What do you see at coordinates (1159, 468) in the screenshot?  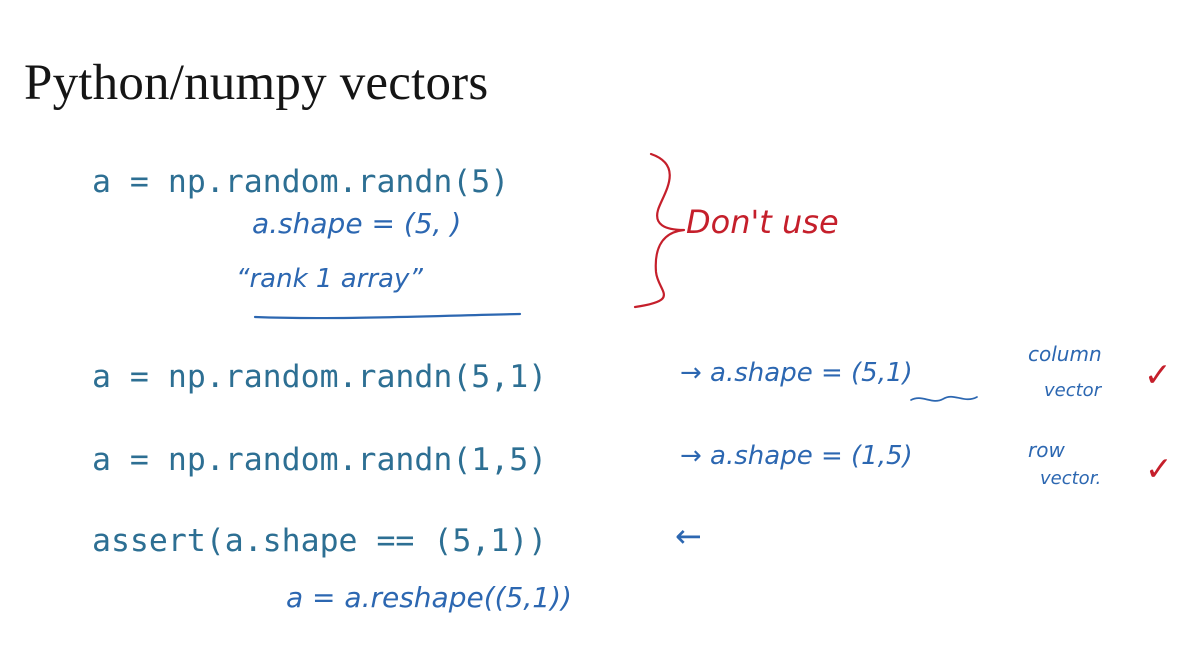 I see `checkmark-row-vector: ✓` at bounding box center [1159, 468].